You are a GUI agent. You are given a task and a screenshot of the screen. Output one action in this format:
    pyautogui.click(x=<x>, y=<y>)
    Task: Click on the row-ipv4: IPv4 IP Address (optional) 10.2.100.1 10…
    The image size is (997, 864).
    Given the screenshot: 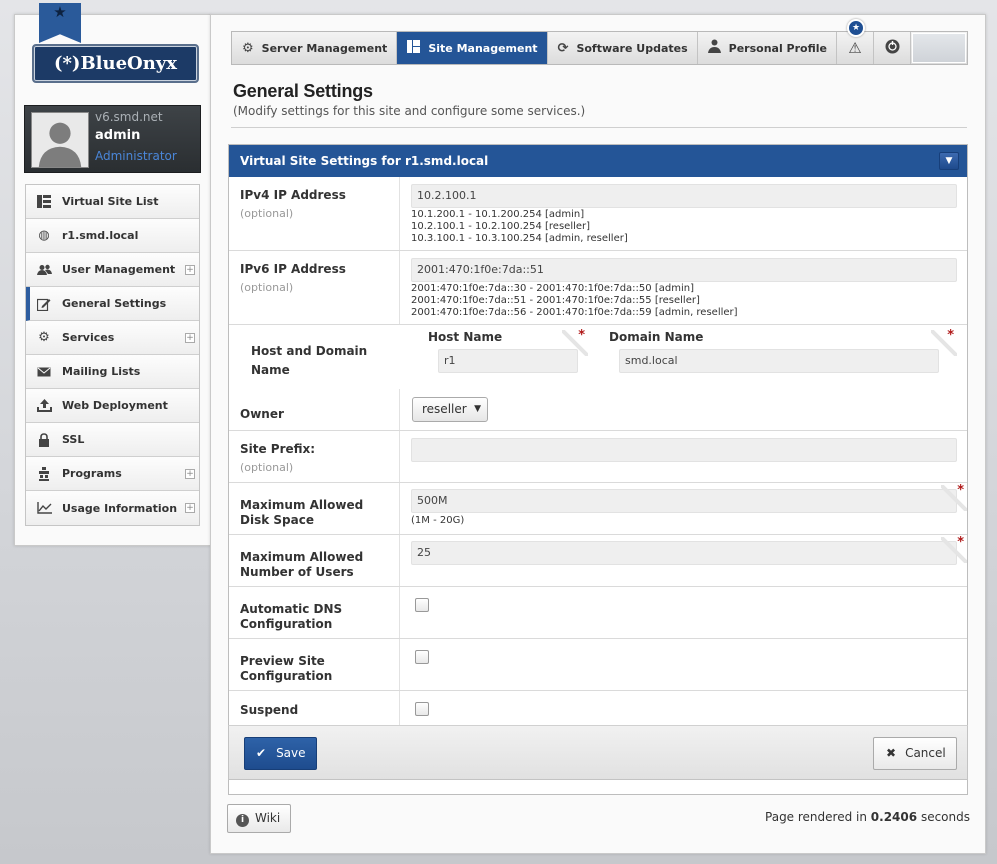 What is the action you would take?
    pyautogui.click(x=598, y=214)
    